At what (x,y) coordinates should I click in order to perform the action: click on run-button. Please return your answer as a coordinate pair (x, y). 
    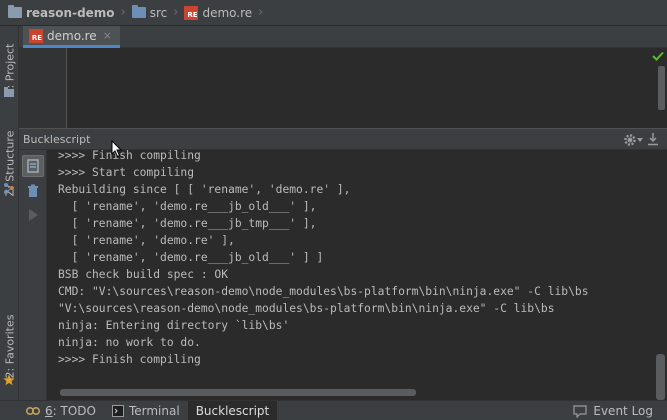
    Looking at the image, I should click on (33, 215).